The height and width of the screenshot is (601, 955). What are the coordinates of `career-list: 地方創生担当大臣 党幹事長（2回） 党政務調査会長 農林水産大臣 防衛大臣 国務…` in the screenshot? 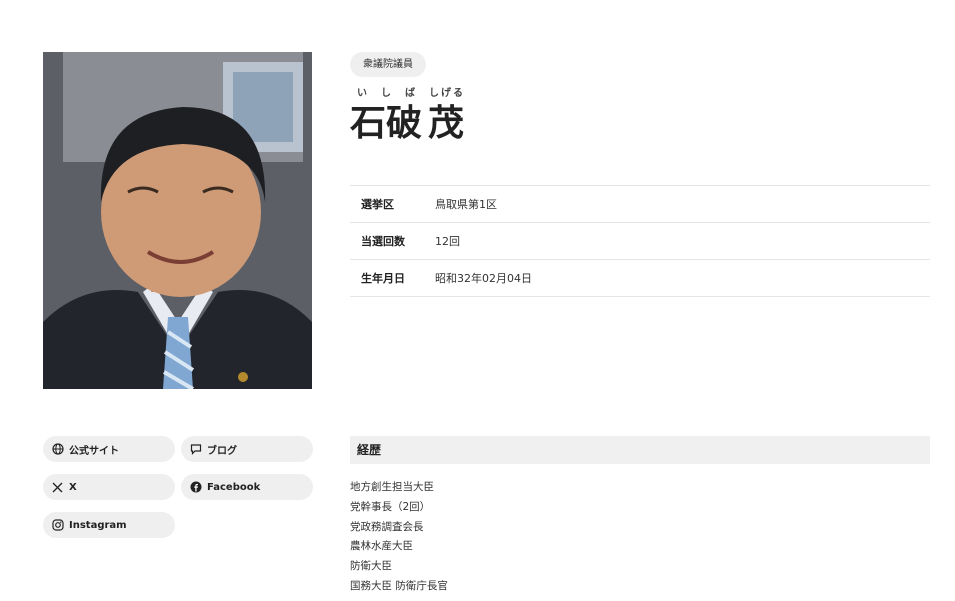 It's located at (399, 537).